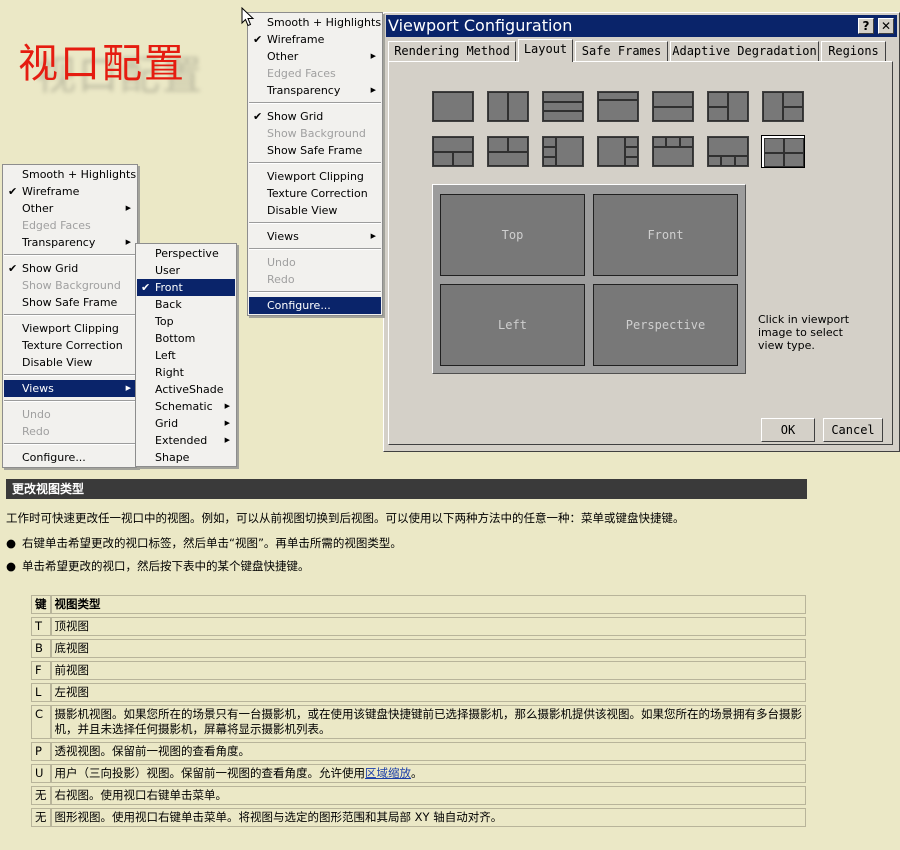  I want to click on ok-button: OK, so click(788, 430).